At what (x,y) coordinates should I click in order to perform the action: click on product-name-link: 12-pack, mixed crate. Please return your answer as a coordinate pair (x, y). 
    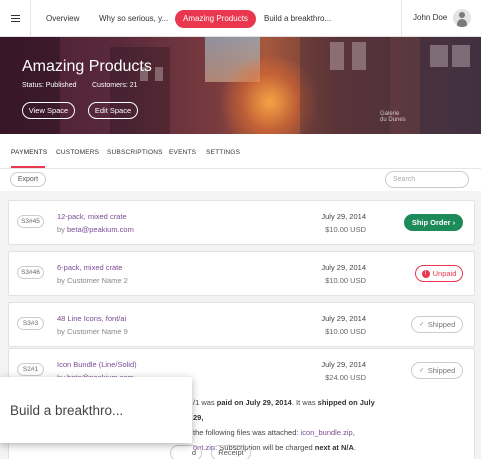
    Looking at the image, I should click on (92, 216).